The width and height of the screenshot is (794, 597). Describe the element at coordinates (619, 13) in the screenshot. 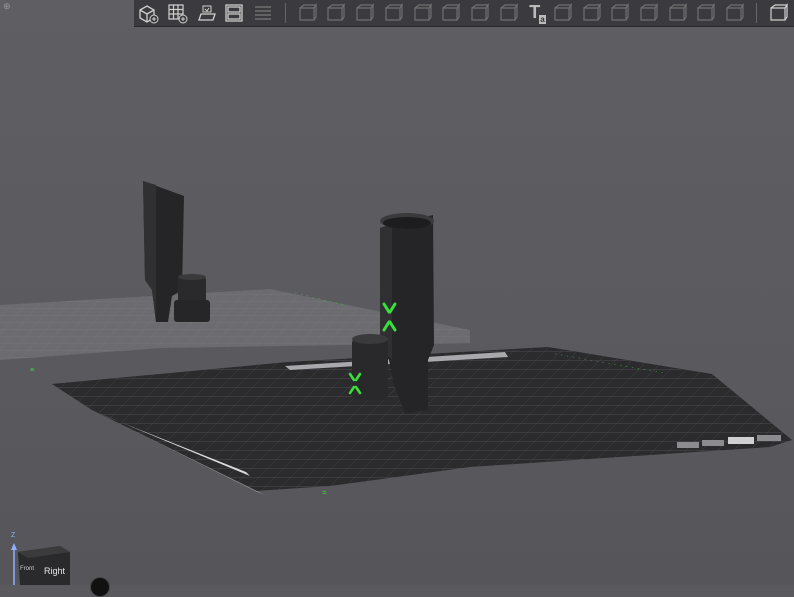

I see `box-icon` at that location.